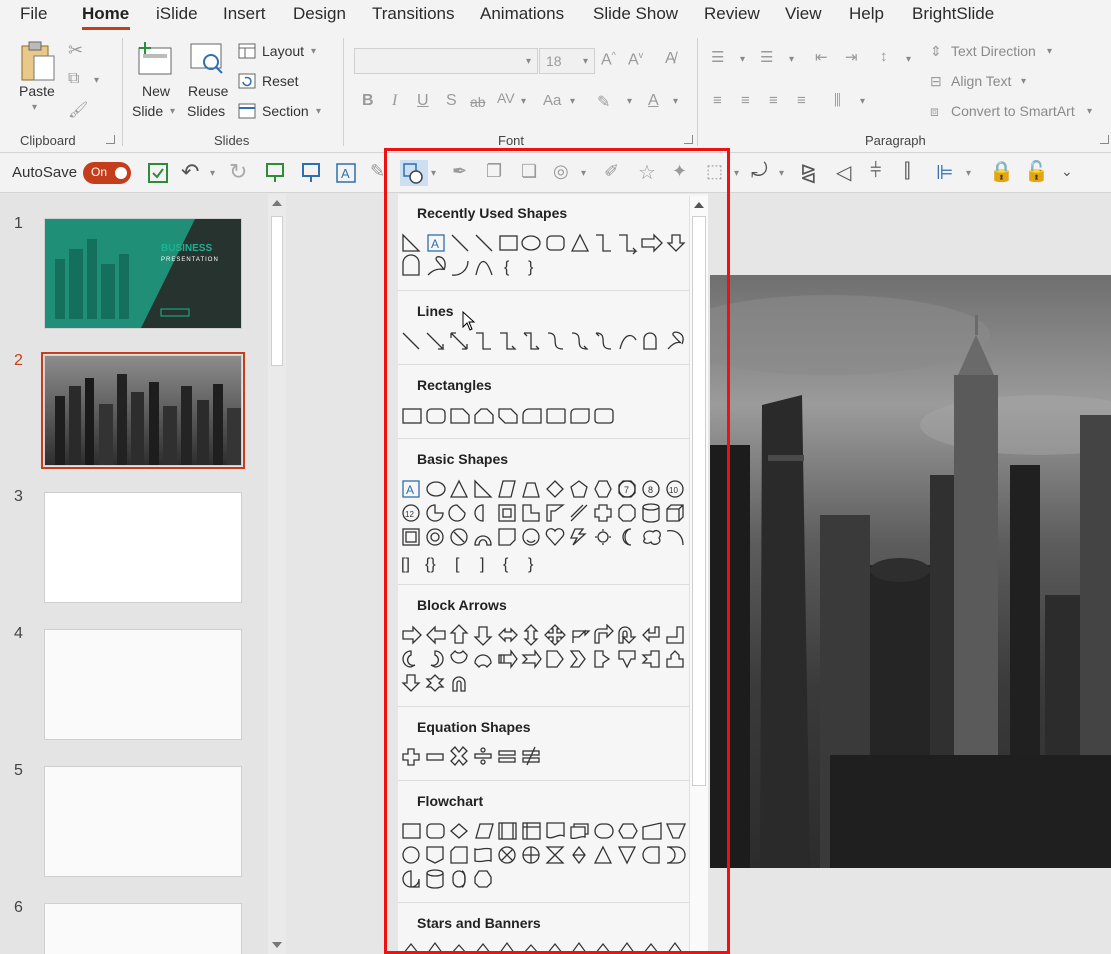 The width and height of the screenshot is (1111, 954). What do you see at coordinates (1036, 171) in the screenshot?
I see `unlock-icon: 🔓` at bounding box center [1036, 171].